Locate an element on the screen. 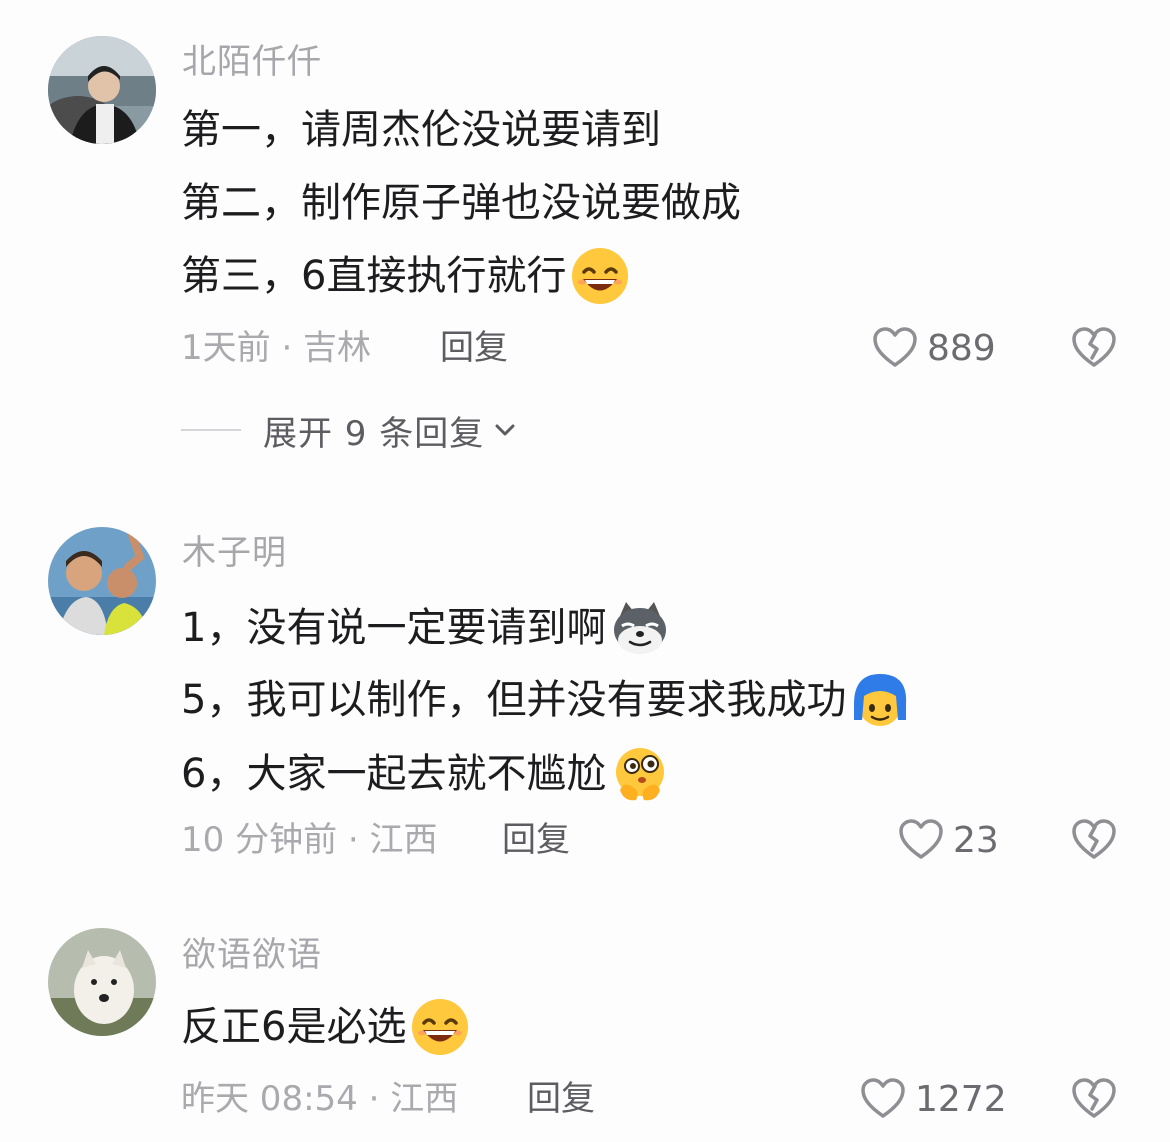  comment-text-line: 第三，6直接执行就行 is located at coordinates (405, 276).